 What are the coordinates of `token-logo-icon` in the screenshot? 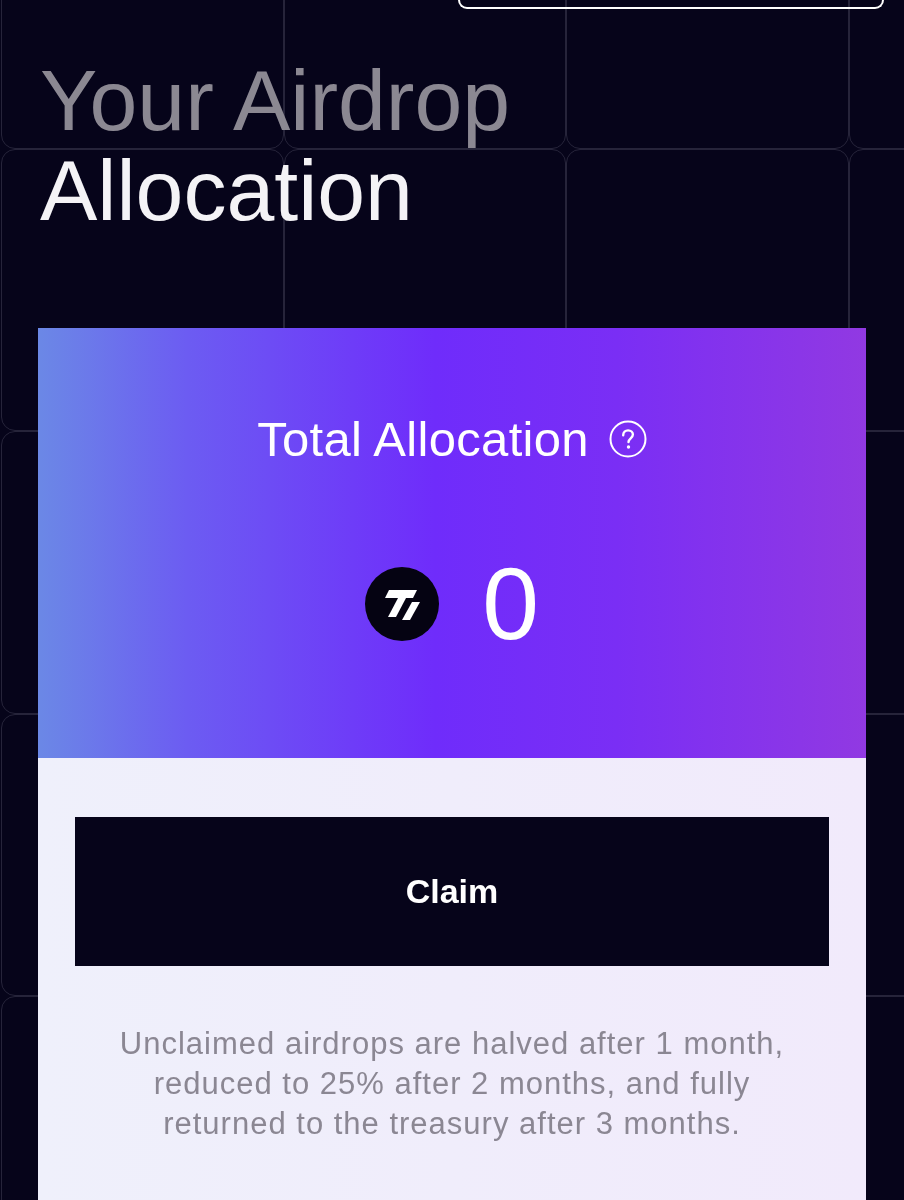 It's located at (402, 604).